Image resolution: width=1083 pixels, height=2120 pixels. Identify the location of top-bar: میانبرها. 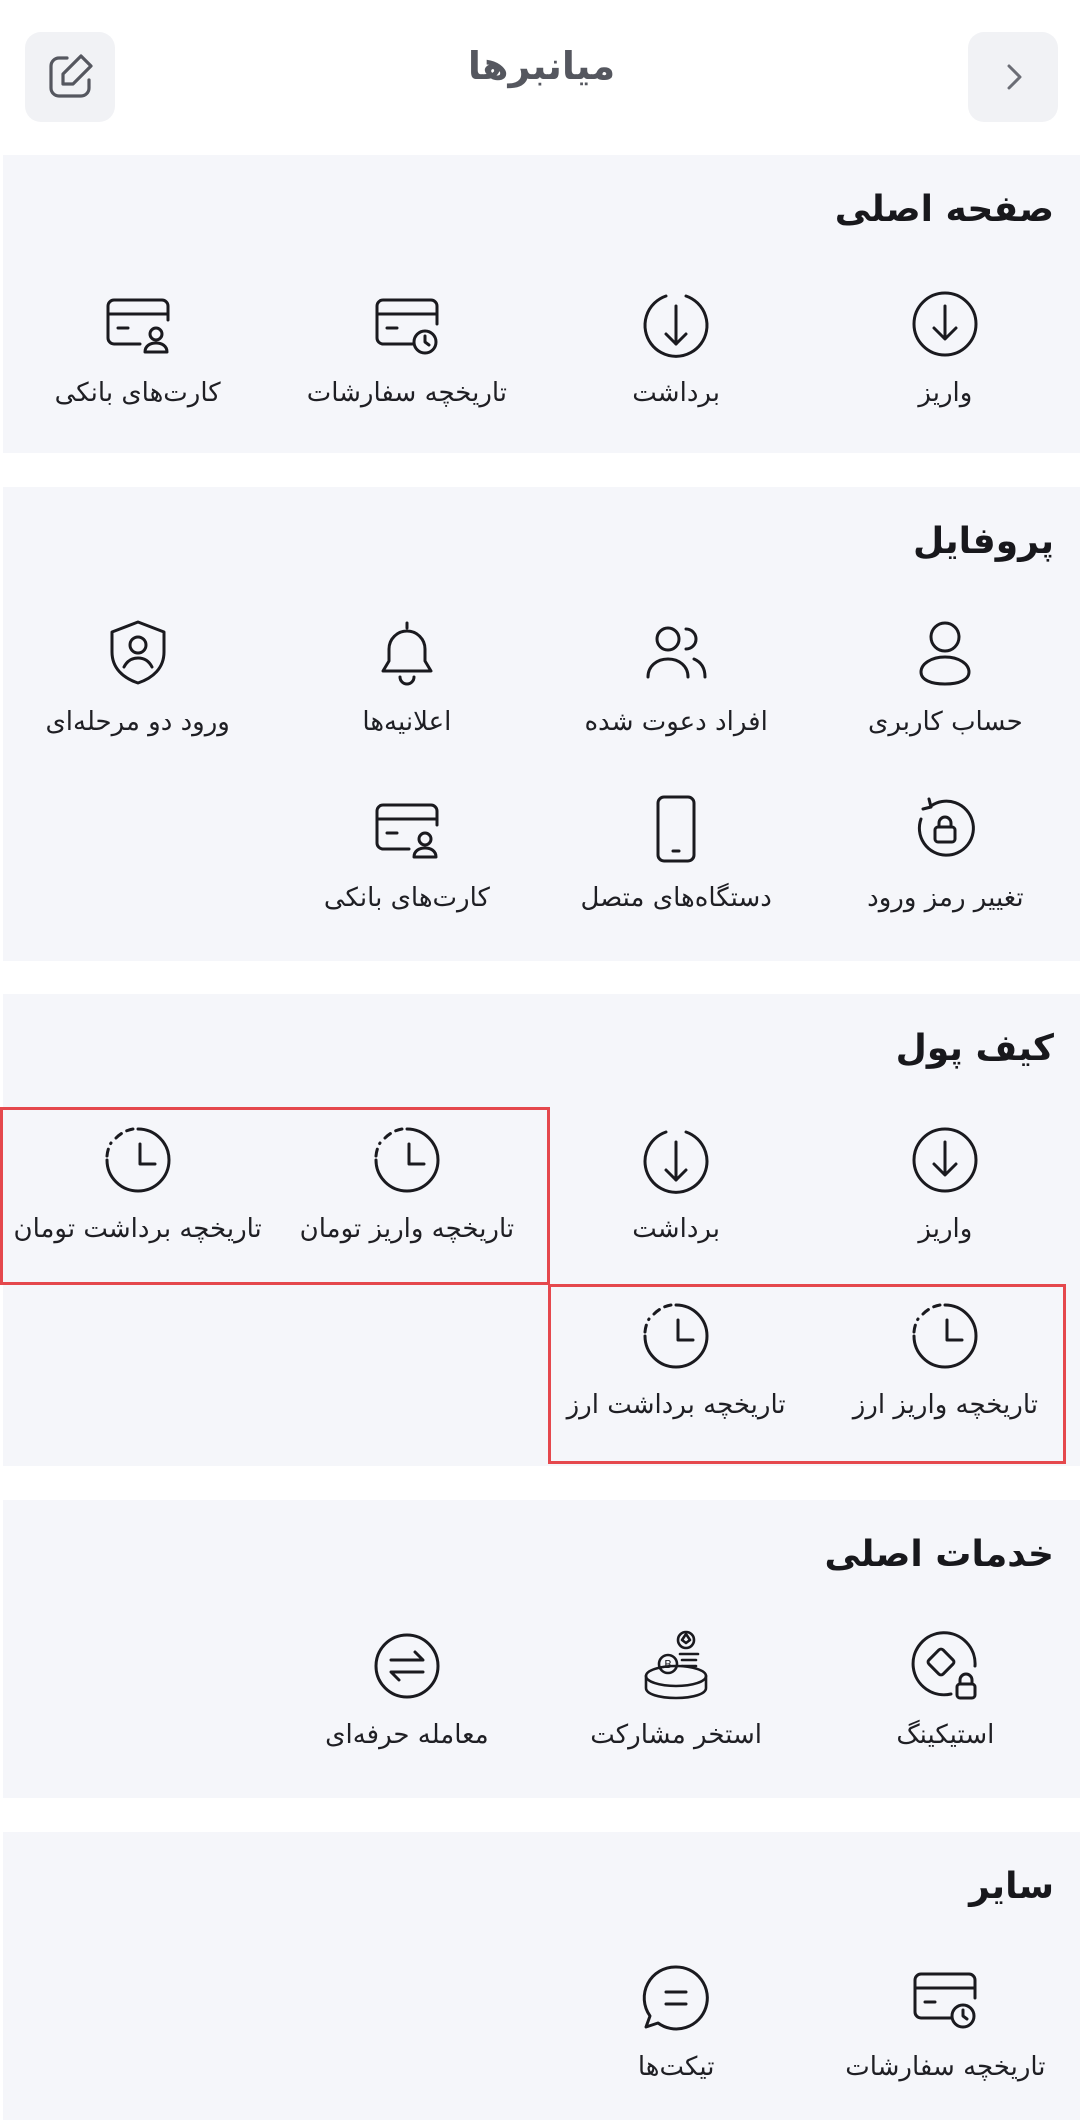
(541, 77).